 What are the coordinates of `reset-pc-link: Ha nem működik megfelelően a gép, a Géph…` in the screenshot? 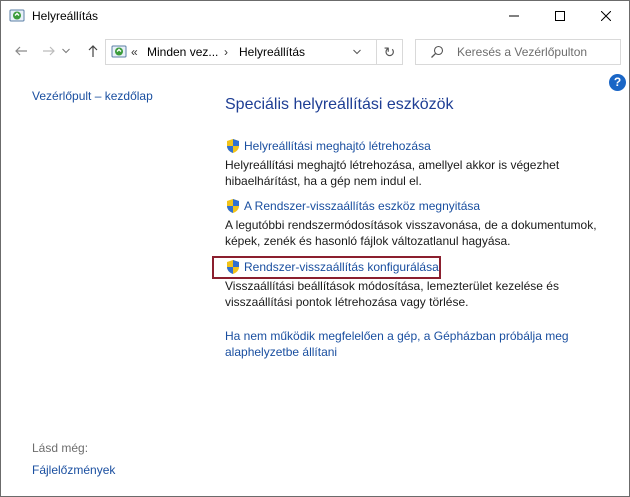 It's located at (405, 344).